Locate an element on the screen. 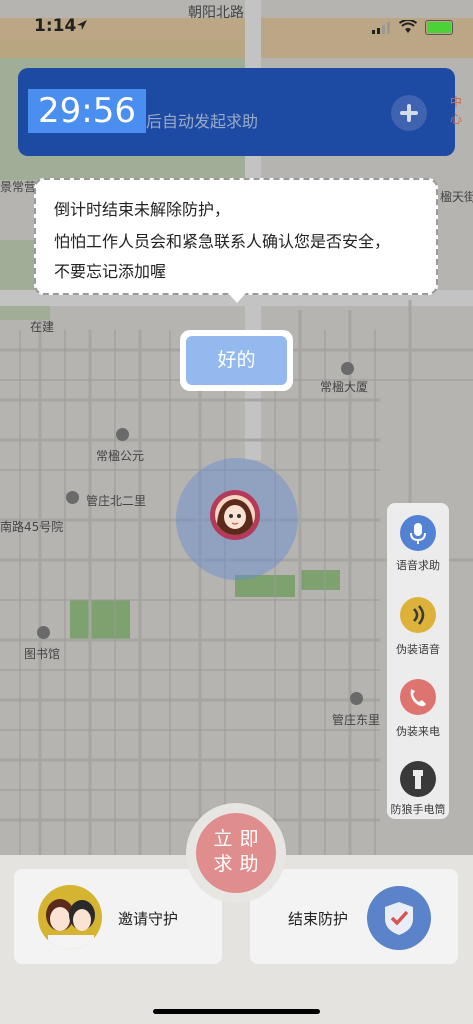 This screenshot has height=1024, width=473. ok-button: 好的 is located at coordinates (236, 360).